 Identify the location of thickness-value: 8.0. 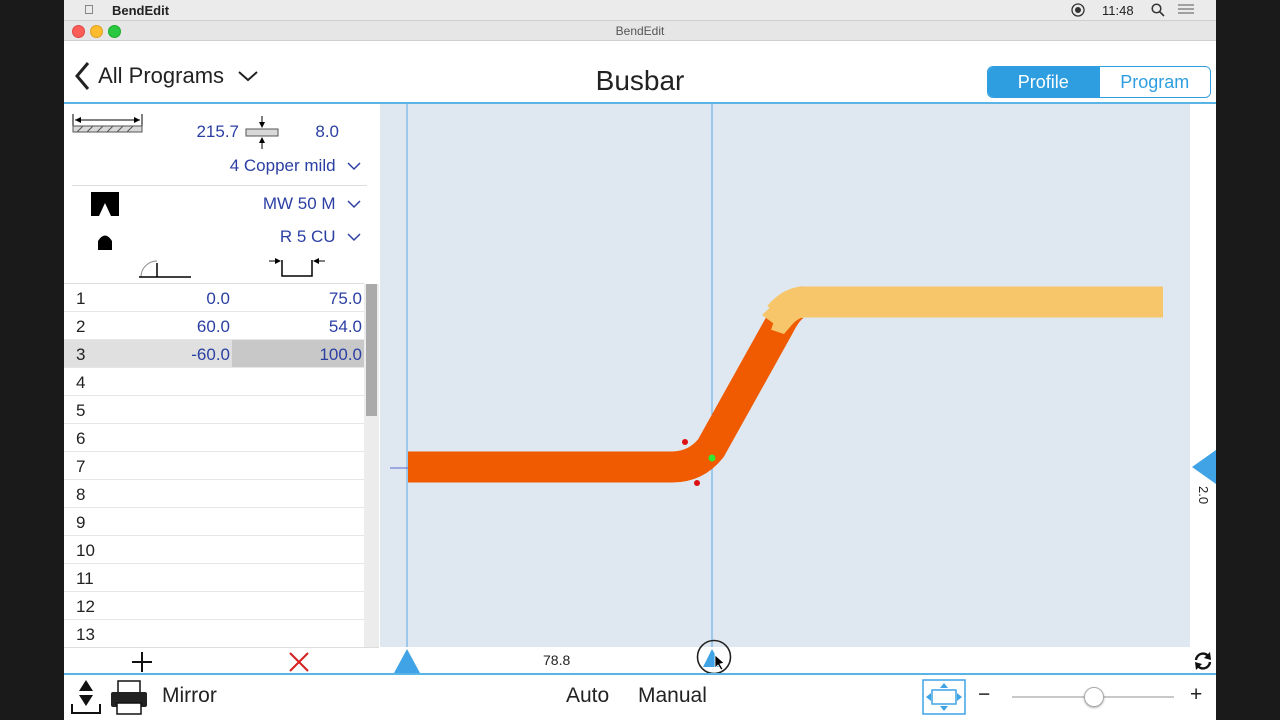
(316, 132).